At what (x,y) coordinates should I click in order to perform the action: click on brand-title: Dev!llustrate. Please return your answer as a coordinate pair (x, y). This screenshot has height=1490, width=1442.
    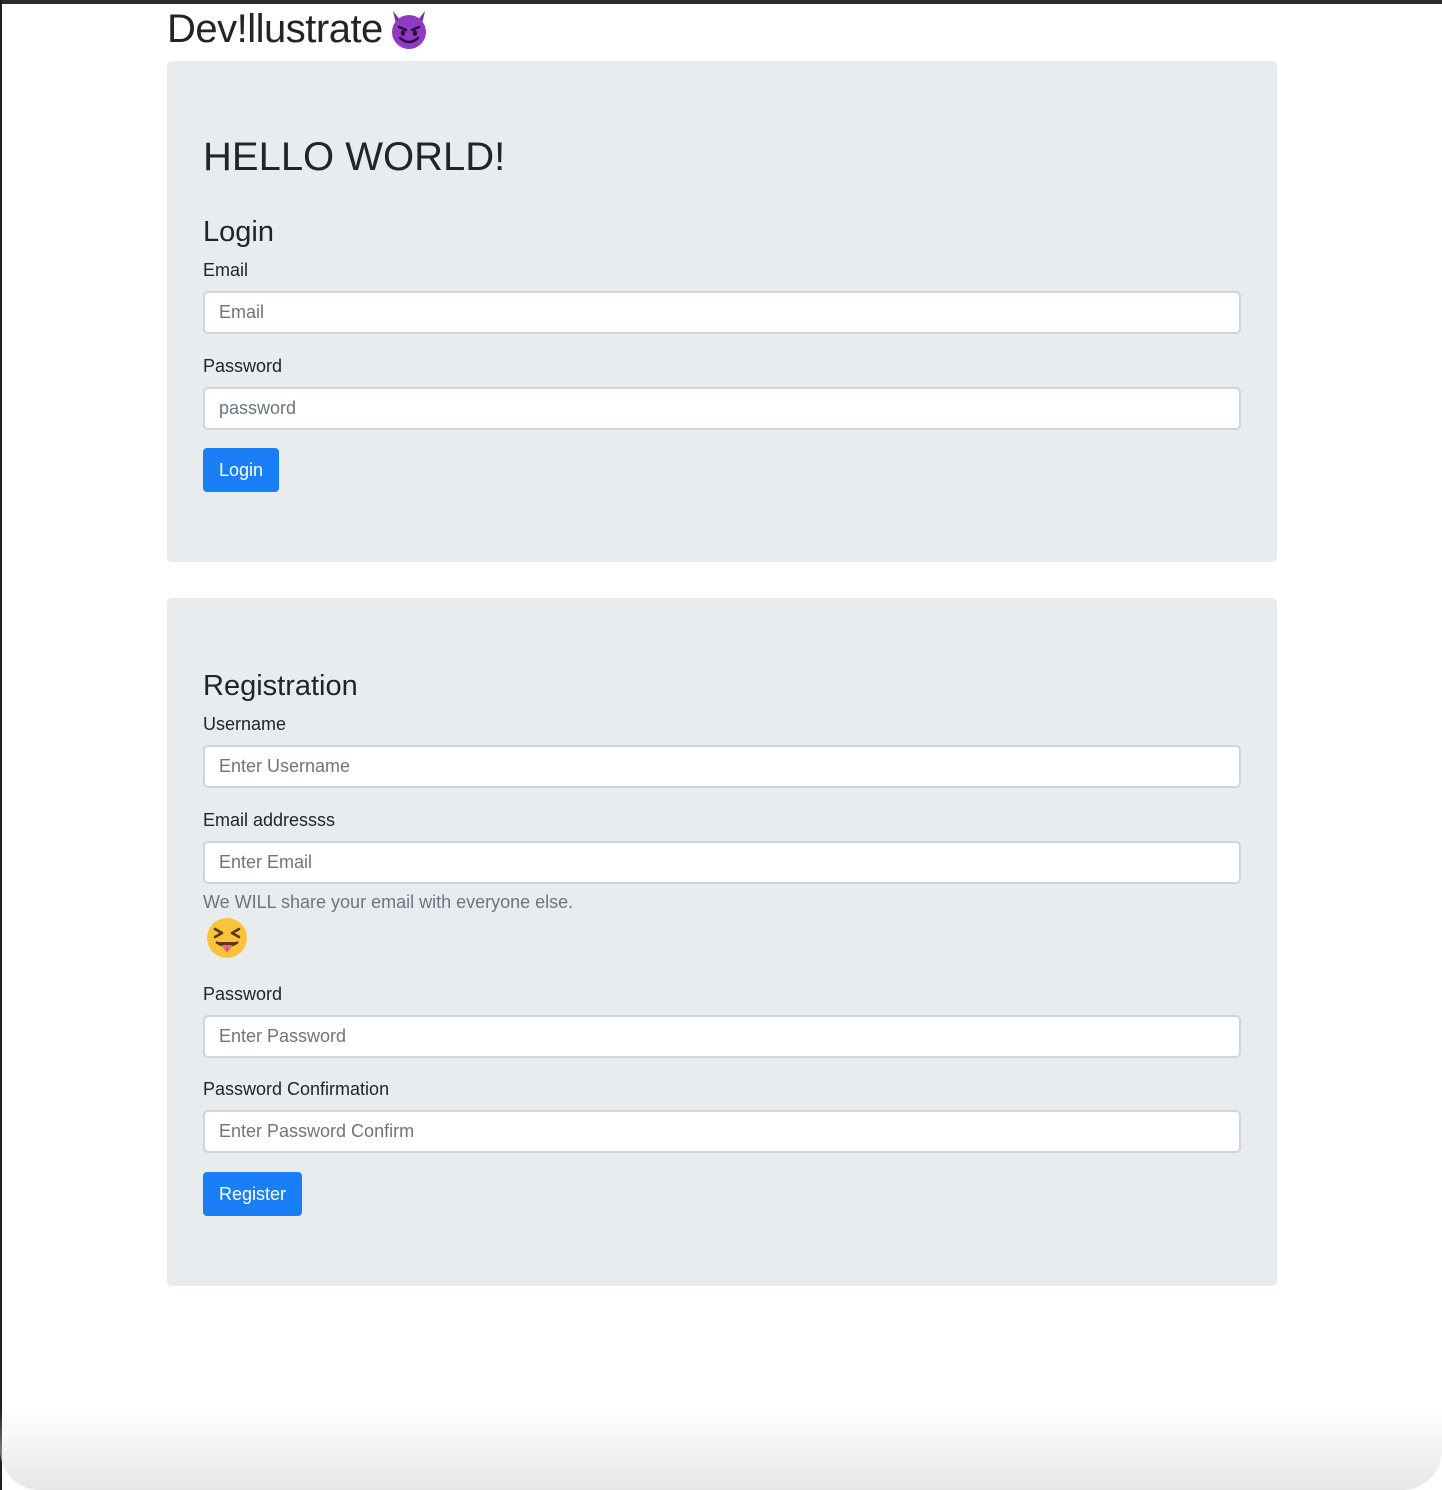
    Looking at the image, I should click on (275, 29).